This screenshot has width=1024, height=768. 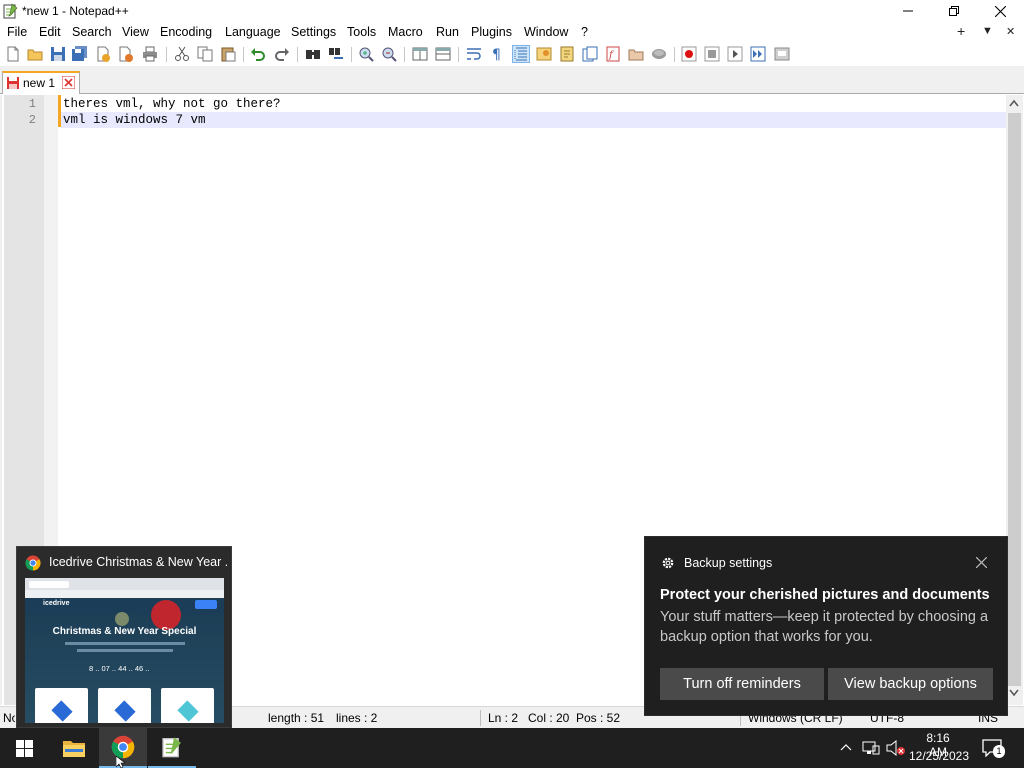 I want to click on menu-edit: Edit, so click(x=50, y=32).